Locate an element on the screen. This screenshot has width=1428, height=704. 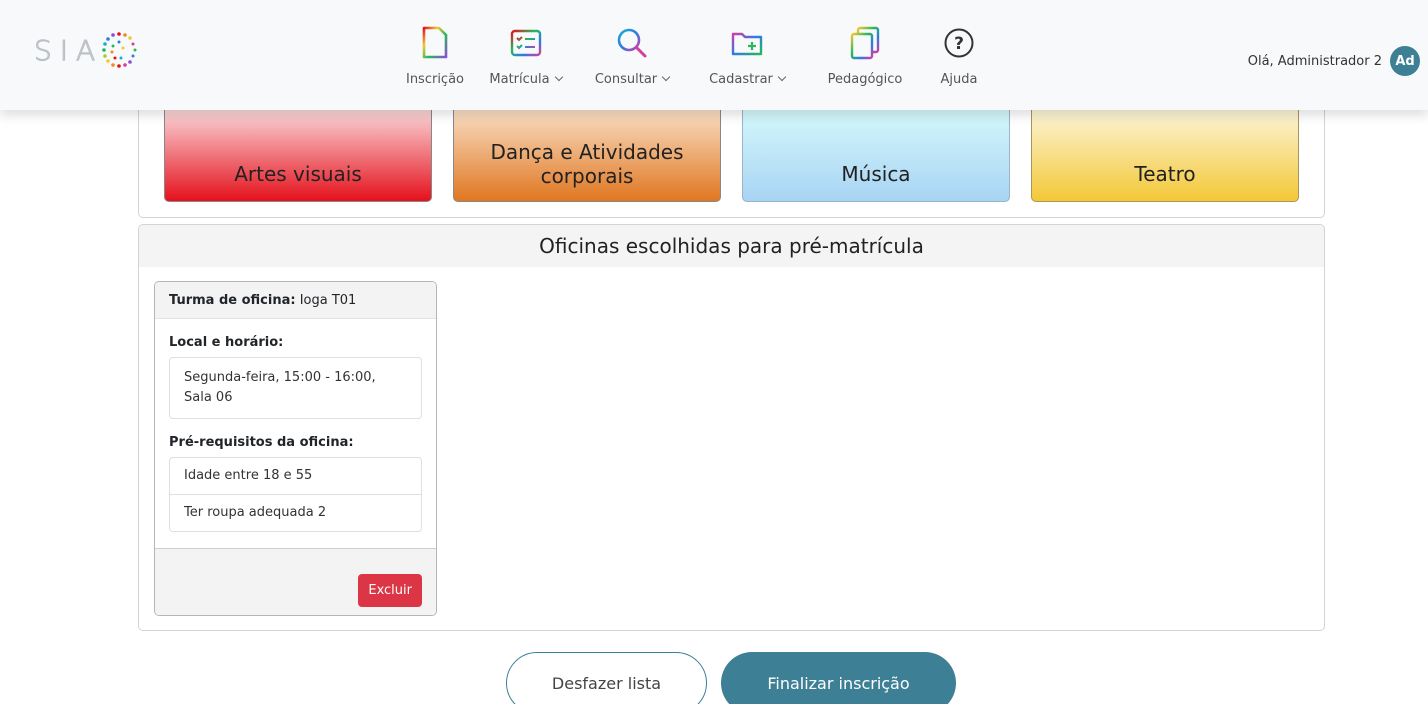
category-danca-button: Dança e Atividades corporais is located at coordinates (587, 151).